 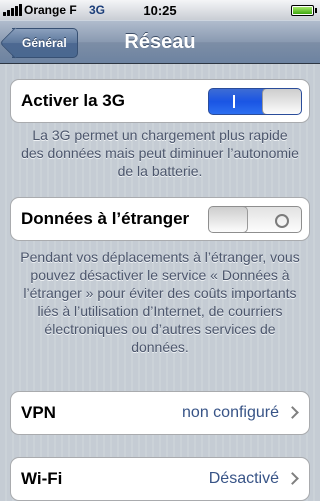 I want to click on vpn-value: non configuré, so click(x=230, y=412).